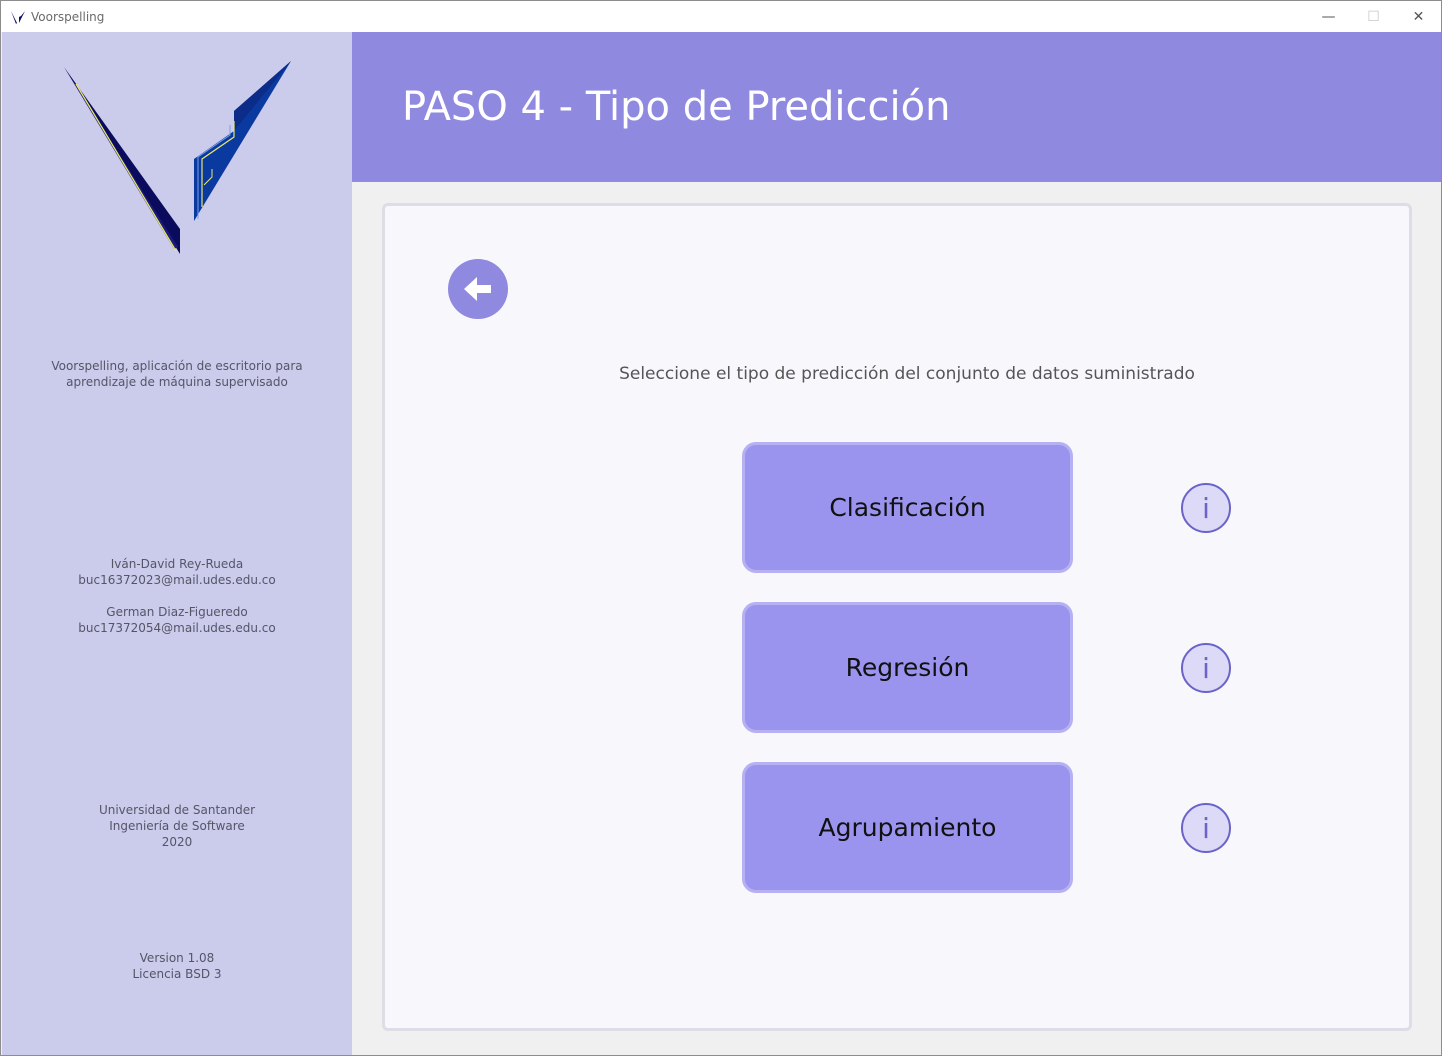 The image size is (1442, 1056). I want to click on page-title: PASO 4 - Tipo de Predicción, so click(676, 107).